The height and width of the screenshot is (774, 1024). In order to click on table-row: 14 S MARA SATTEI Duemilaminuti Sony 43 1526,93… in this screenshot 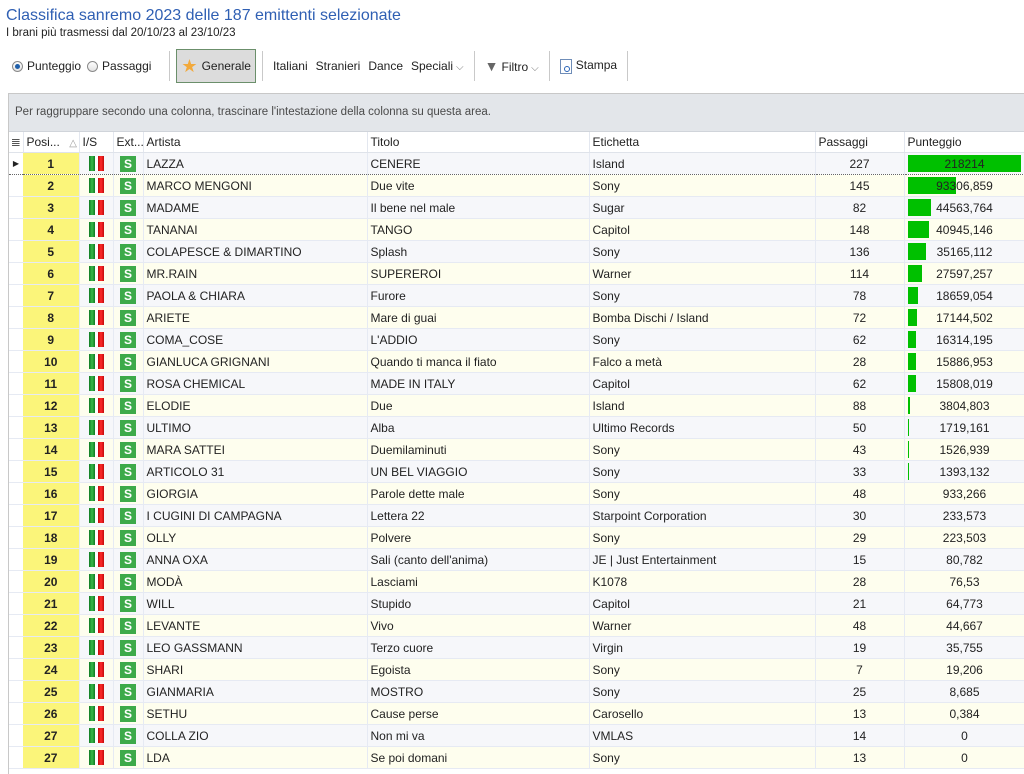, I will do `click(516, 449)`.